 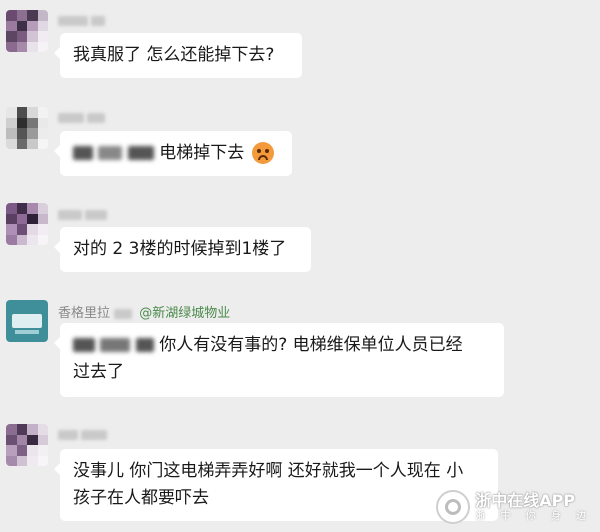 What do you see at coordinates (268, 471) in the screenshot?
I see `message-text-line1: 没事儿 你门这电梯弄弄好啊 还好就我一个人现在 小` at bounding box center [268, 471].